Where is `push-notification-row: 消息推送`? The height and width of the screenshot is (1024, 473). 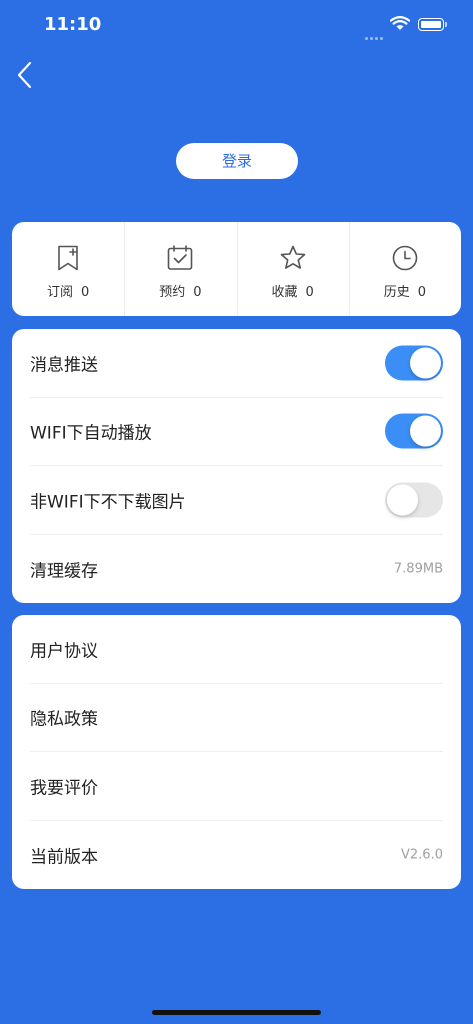 push-notification-row: 消息推送 is located at coordinates (236, 363).